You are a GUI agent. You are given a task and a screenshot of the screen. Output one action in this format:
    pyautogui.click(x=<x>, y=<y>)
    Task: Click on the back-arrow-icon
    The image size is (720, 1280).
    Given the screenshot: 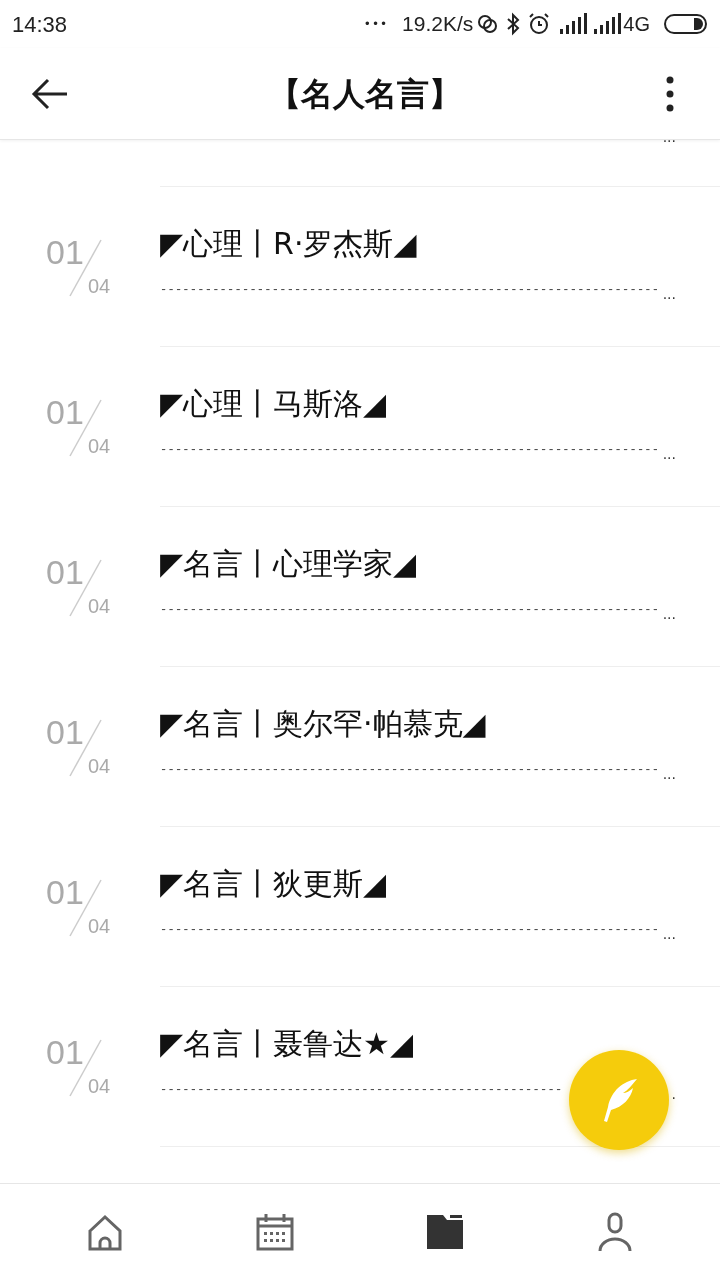 What is the action you would take?
    pyautogui.click(x=50, y=93)
    